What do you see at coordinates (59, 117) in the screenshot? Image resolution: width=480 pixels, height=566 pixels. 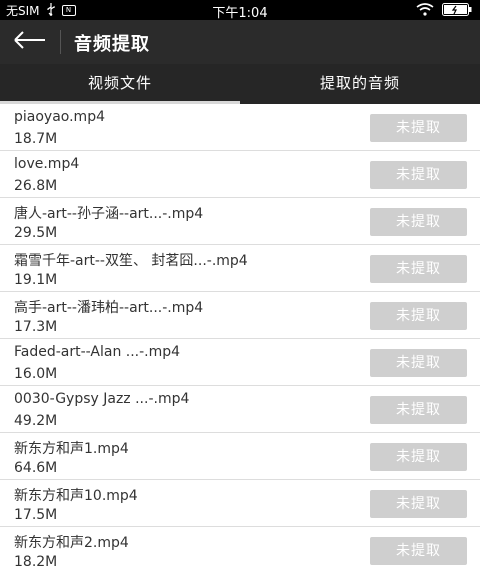 I see `file-name: piaoyao.mp4` at bounding box center [59, 117].